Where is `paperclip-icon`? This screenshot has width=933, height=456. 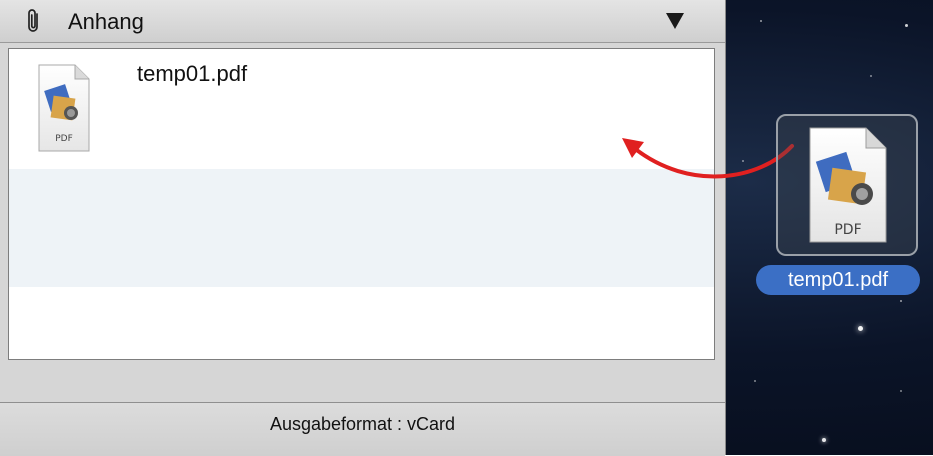
paperclip-icon is located at coordinates (33, 20).